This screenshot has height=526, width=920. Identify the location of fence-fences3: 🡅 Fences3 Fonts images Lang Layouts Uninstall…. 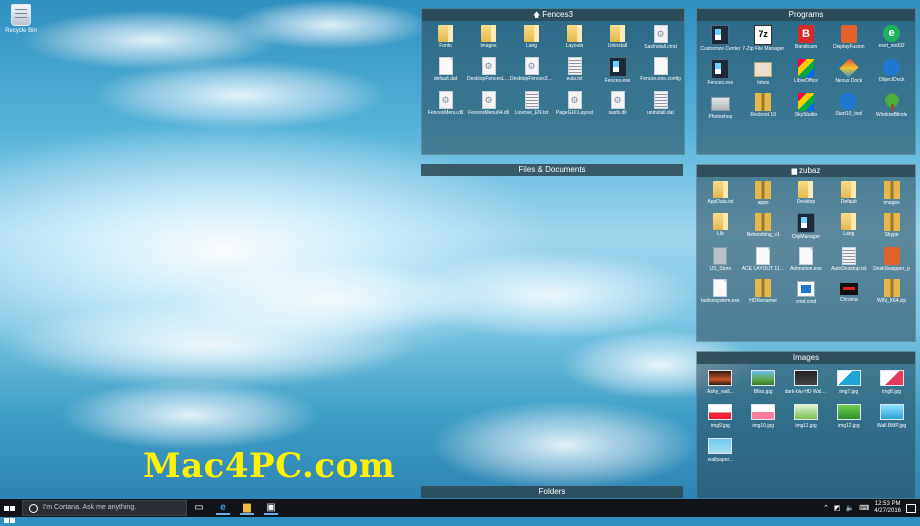
(553, 81).